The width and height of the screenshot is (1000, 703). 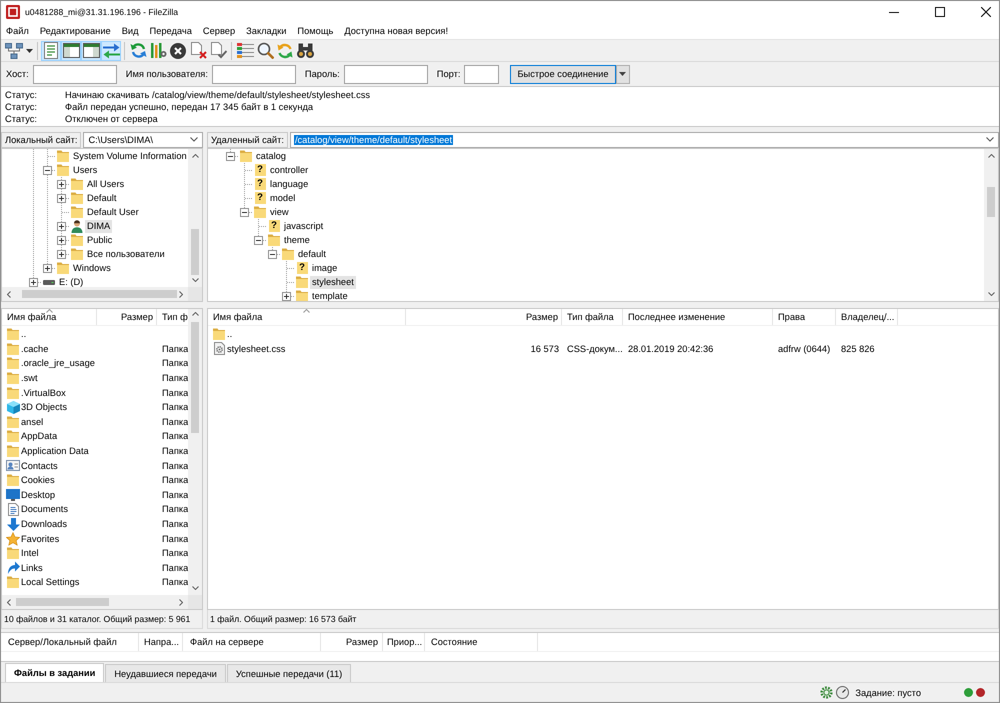 What do you see at coordinates (32, 567) in the screenshot?
I see `file-name: Links` at bounding box center [32, 567].